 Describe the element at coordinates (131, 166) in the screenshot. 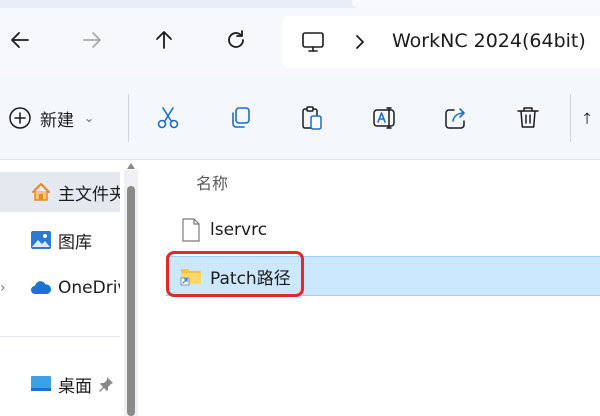

I see `scroll-up-arrow-icon` at that location.